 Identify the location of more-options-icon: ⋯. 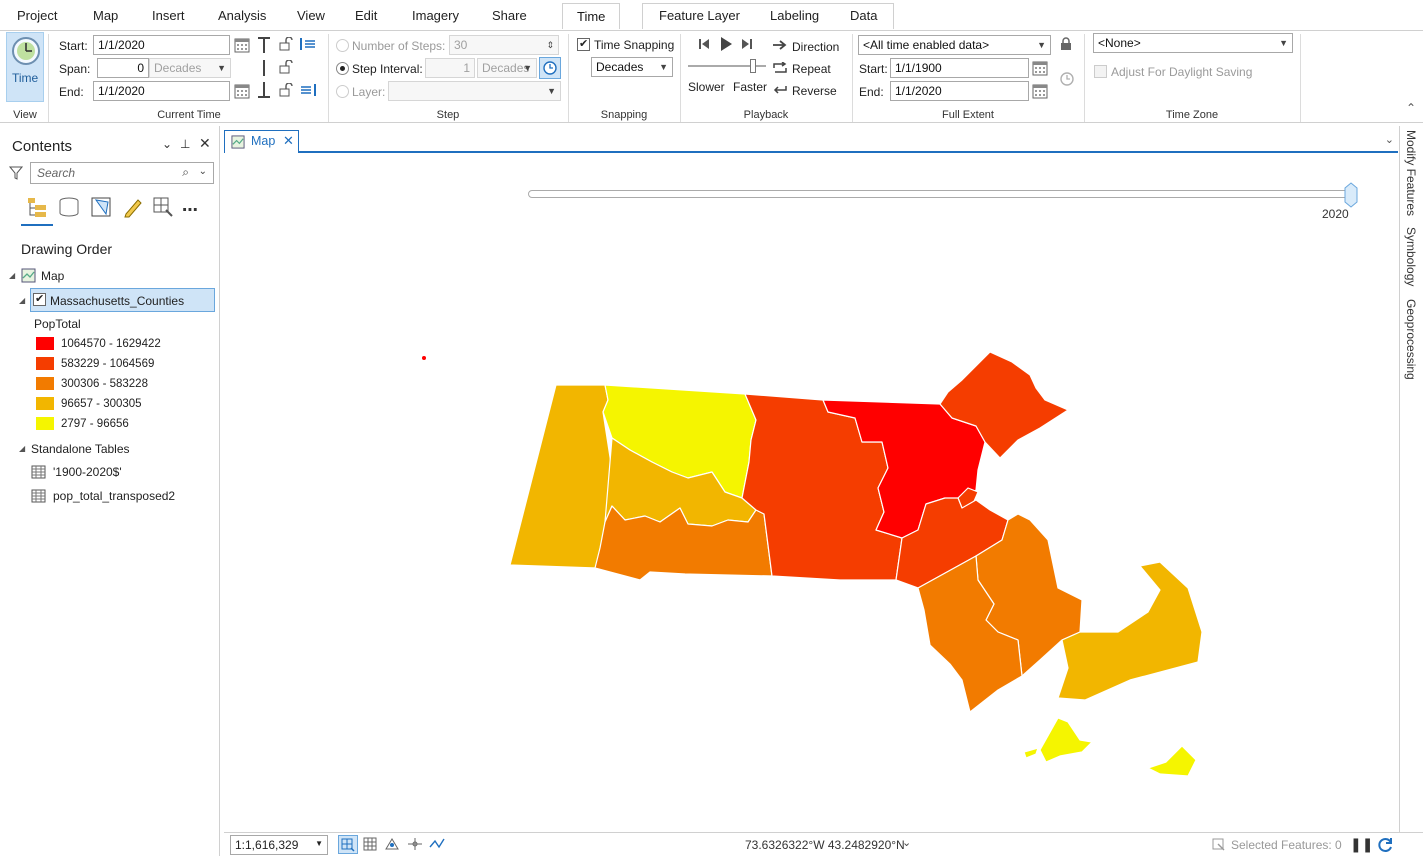
(190, 210).